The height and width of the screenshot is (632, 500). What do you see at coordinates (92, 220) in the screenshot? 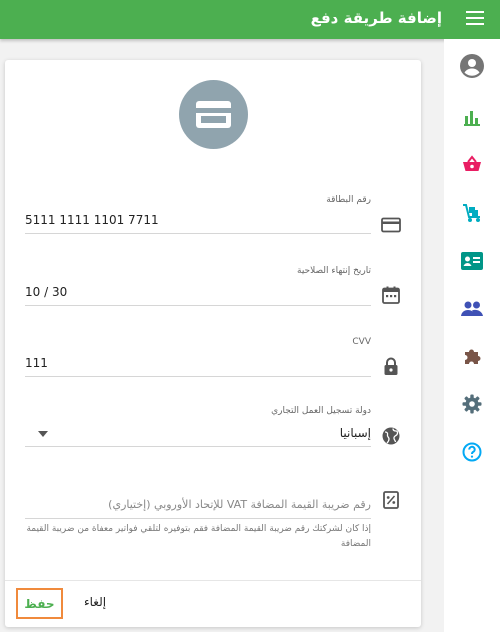
I see `card-number-input: 5111 1111 1101 7711` at bounding box center [92, 220].